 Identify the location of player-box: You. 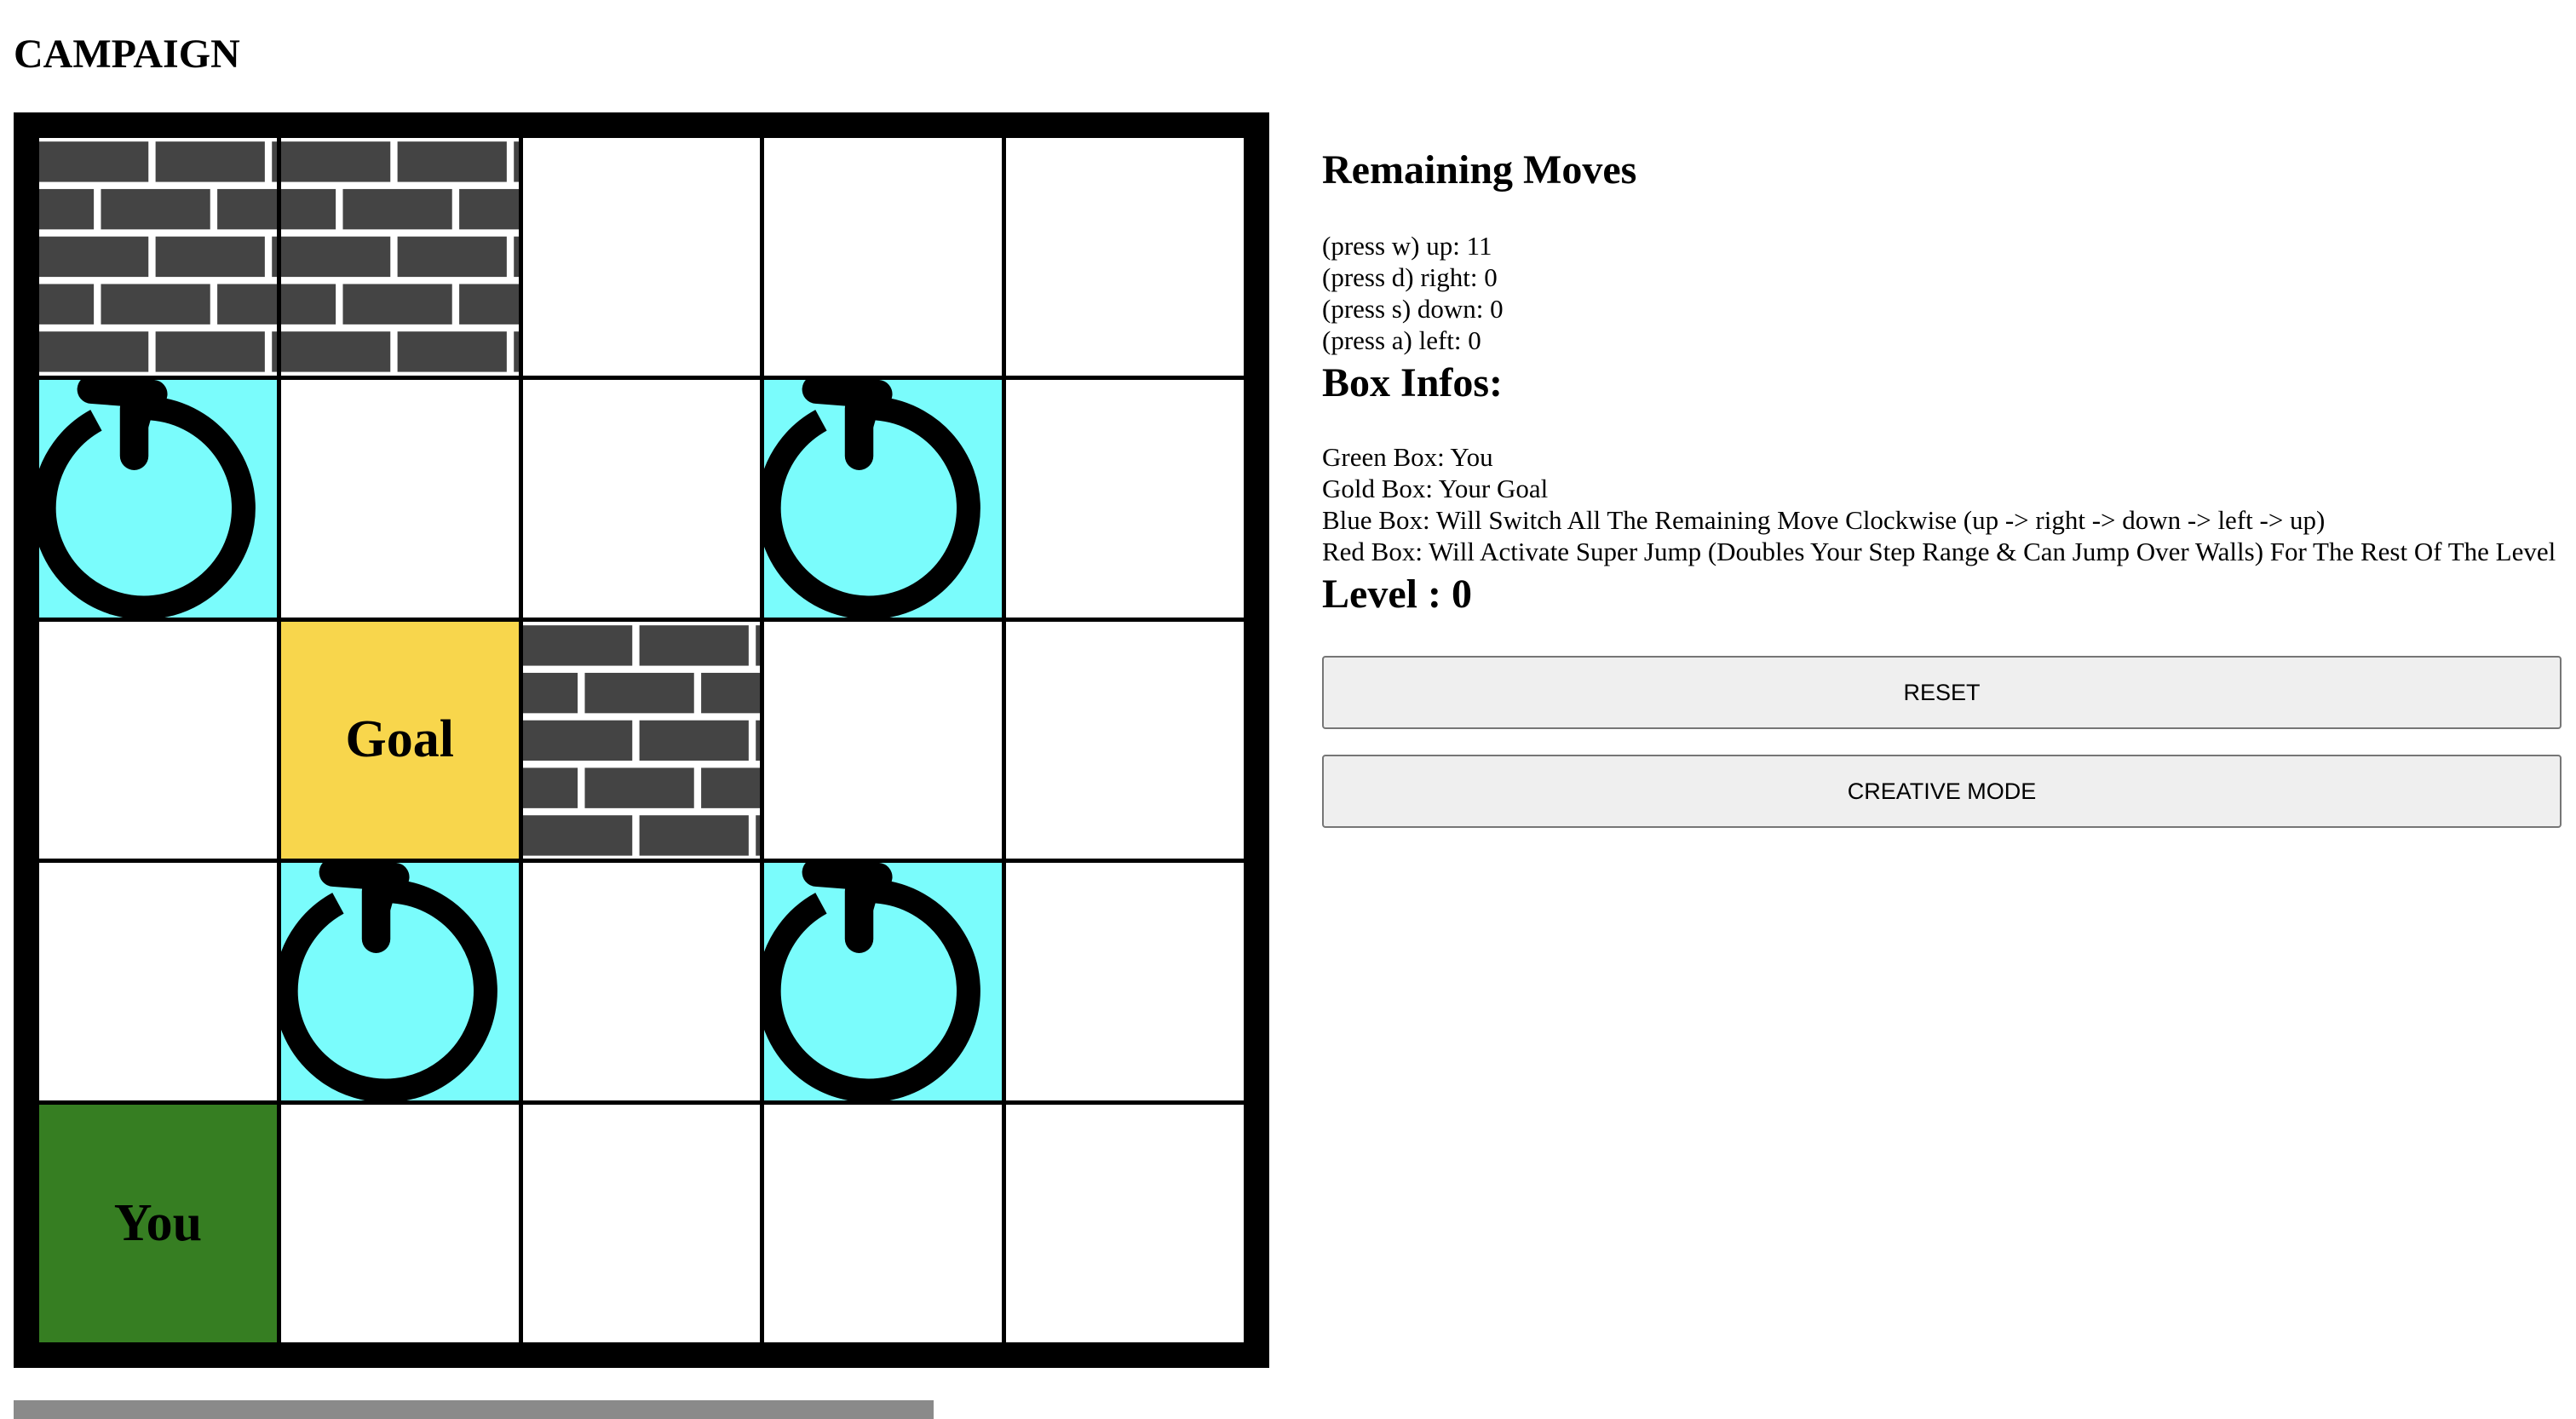
(158, 1223).